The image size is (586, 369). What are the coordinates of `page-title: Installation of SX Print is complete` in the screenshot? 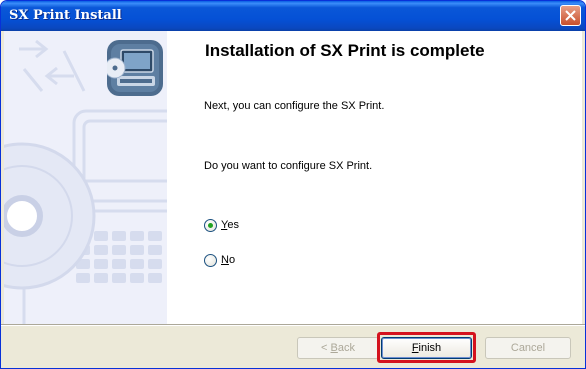 It's located at (345, 50).